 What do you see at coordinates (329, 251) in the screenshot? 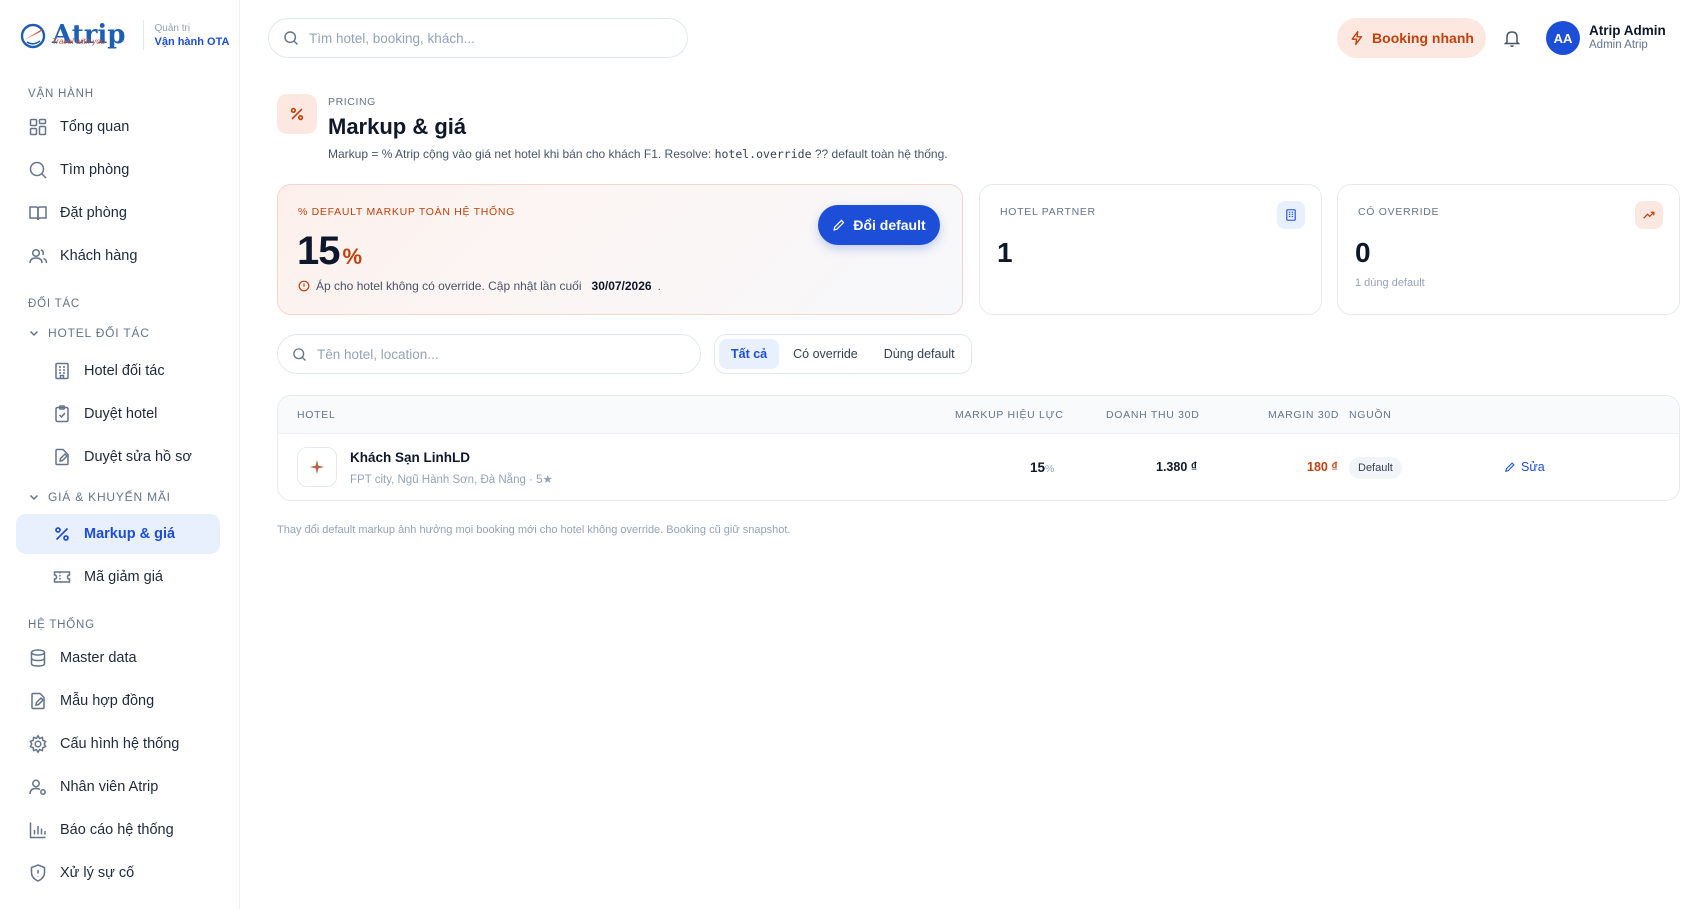
I see `default-markup-value: 15%` at bounding box center [329, 251].